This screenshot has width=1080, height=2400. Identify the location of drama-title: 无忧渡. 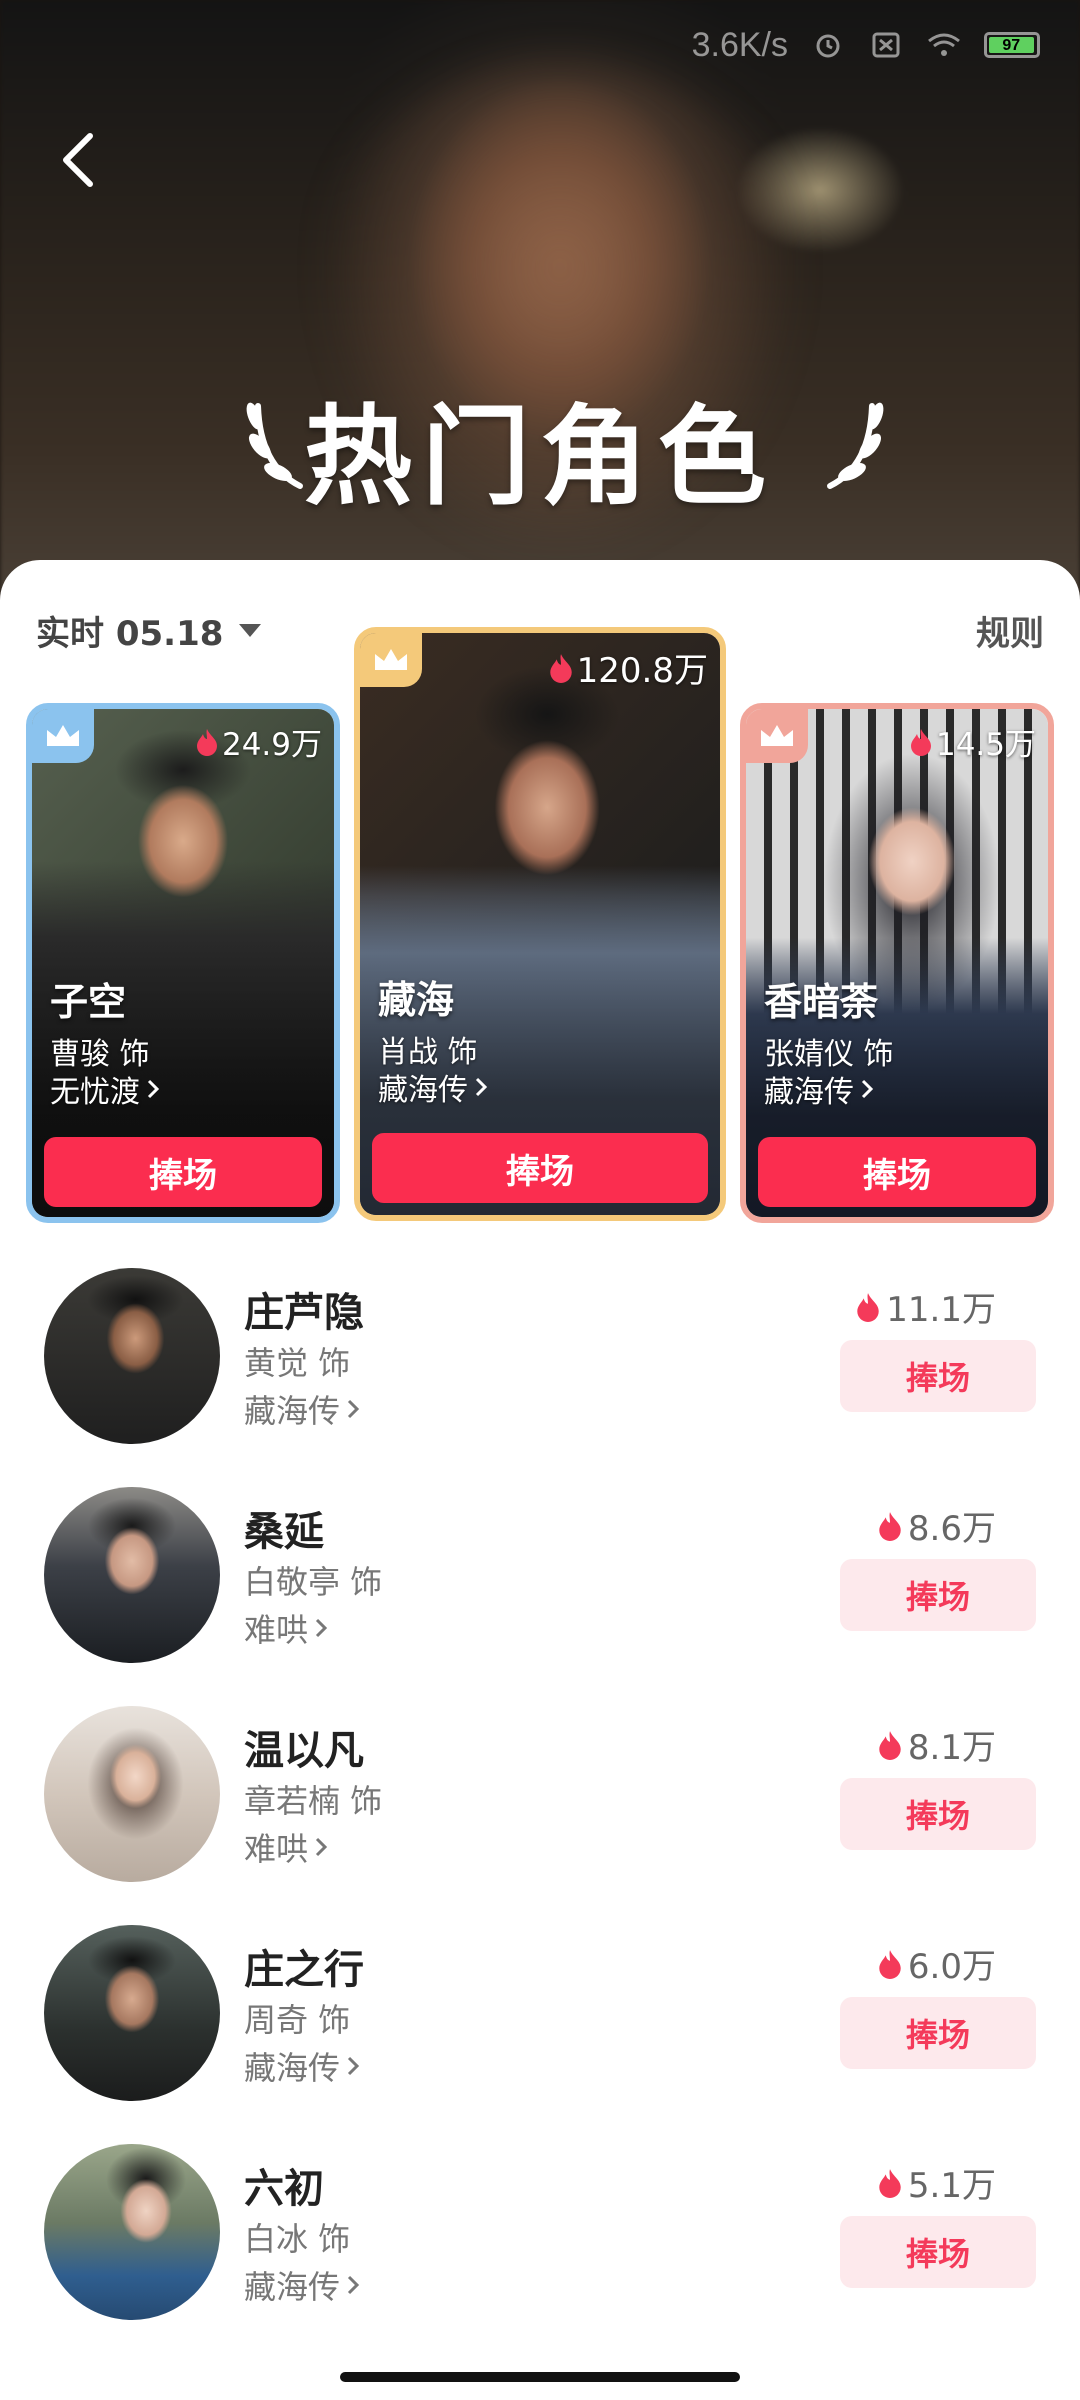
(95, 1092).